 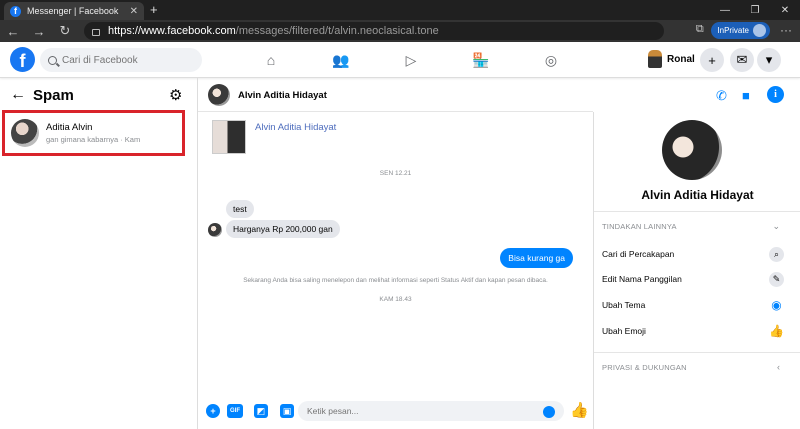 What do you see at coordinates (229, 137) in the screenshot?
I see `intro-photo` at bounding box center [229, 137].